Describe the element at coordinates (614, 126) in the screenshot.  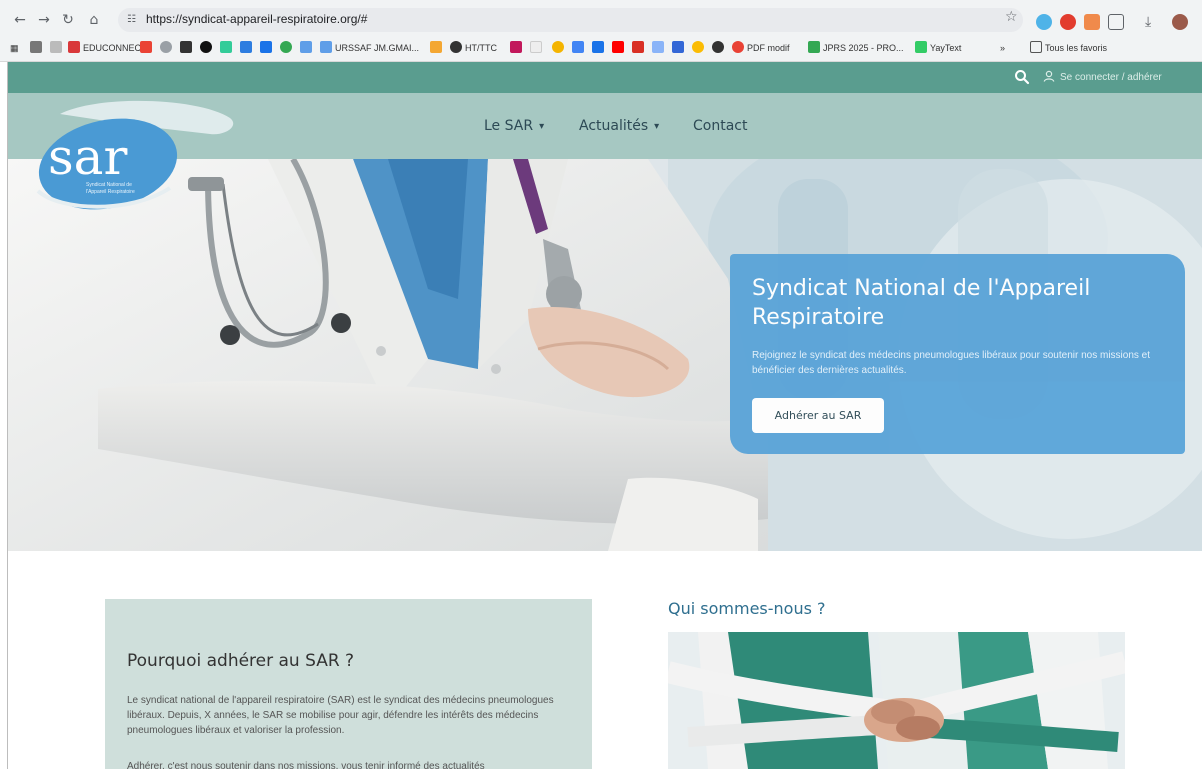
I see `nav-label: Actualités` at that location.